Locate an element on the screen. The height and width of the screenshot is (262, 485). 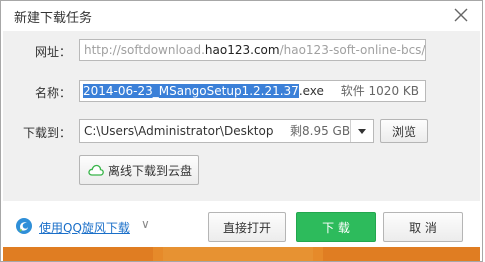
url-prefix: http://softdownload. is located at coordinates (144, 50).